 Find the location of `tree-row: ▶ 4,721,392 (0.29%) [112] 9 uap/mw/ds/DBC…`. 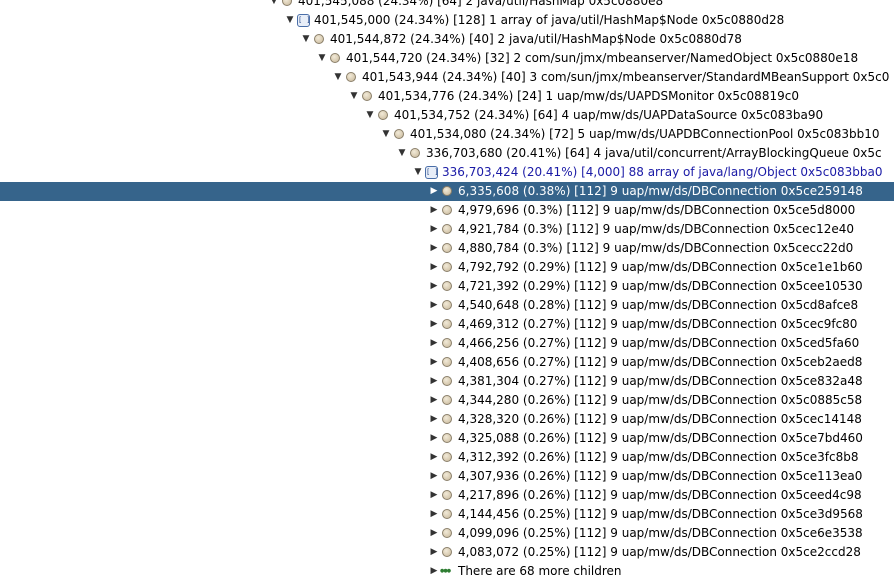

tree-row: ▶ 4,721,392 (0.29%) [112] 9 uap/mw/ds/DBC… is located at coordinates (447, 286).